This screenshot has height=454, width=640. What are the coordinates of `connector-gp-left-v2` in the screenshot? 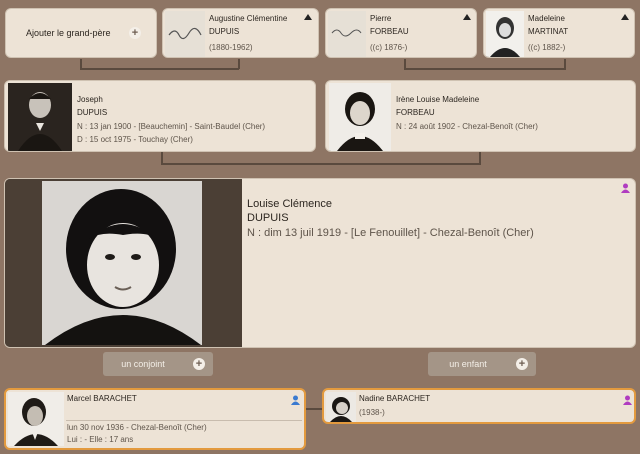 It's located at (239, 64).